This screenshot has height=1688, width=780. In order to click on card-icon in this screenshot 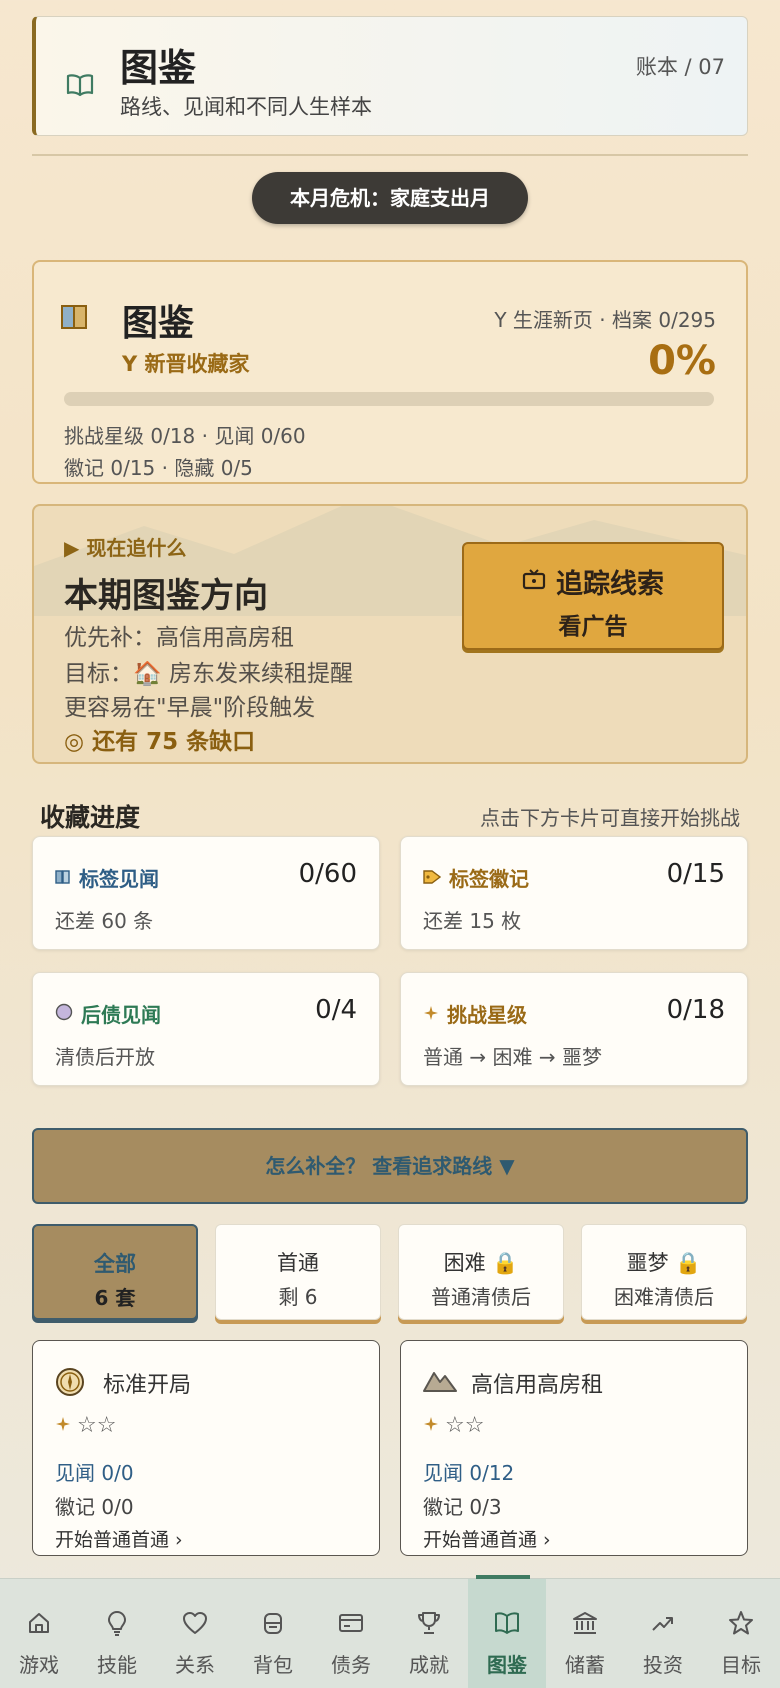, I will do `click(351, 1623)`.